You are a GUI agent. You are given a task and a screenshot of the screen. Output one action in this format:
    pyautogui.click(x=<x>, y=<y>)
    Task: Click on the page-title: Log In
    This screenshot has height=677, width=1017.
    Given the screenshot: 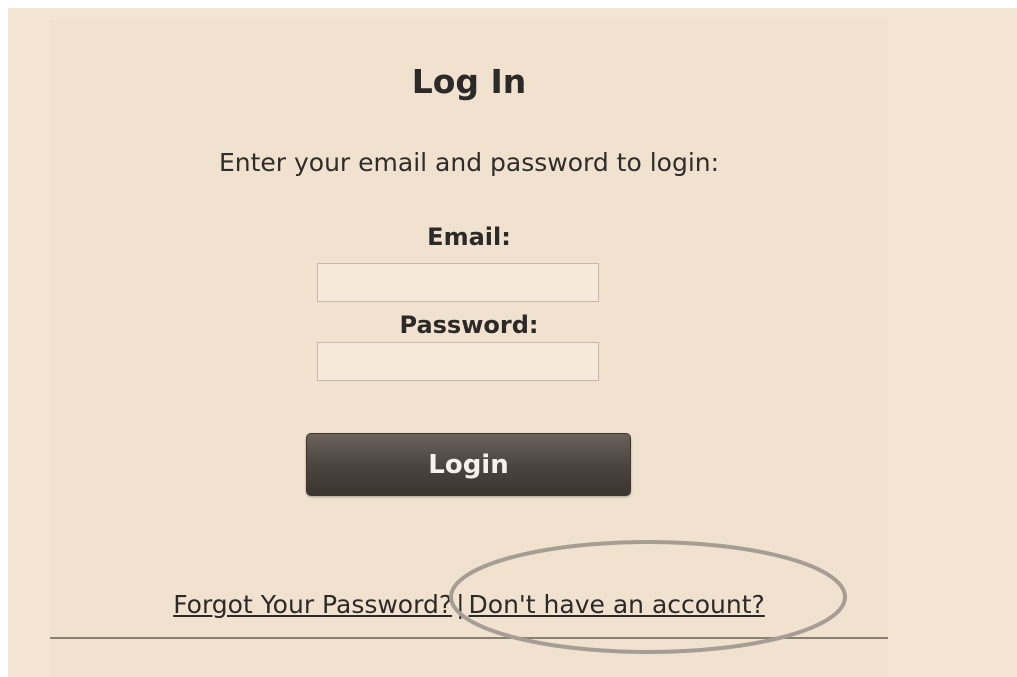 What is the action you would take?
    pyautogui.click(x=469, y=81)
    